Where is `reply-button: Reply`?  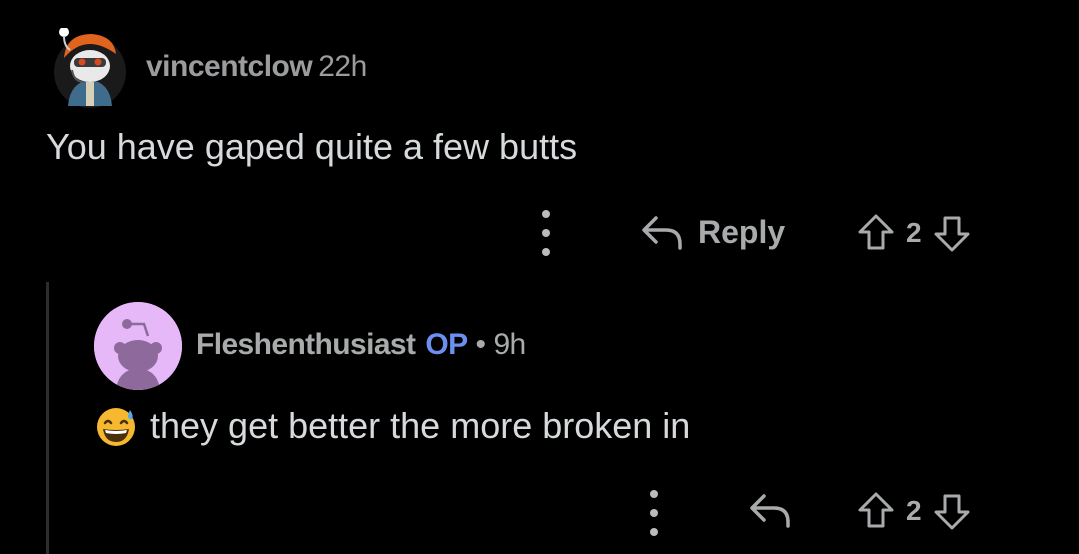 reply-button: Reply is located at coordinates (712, 232).